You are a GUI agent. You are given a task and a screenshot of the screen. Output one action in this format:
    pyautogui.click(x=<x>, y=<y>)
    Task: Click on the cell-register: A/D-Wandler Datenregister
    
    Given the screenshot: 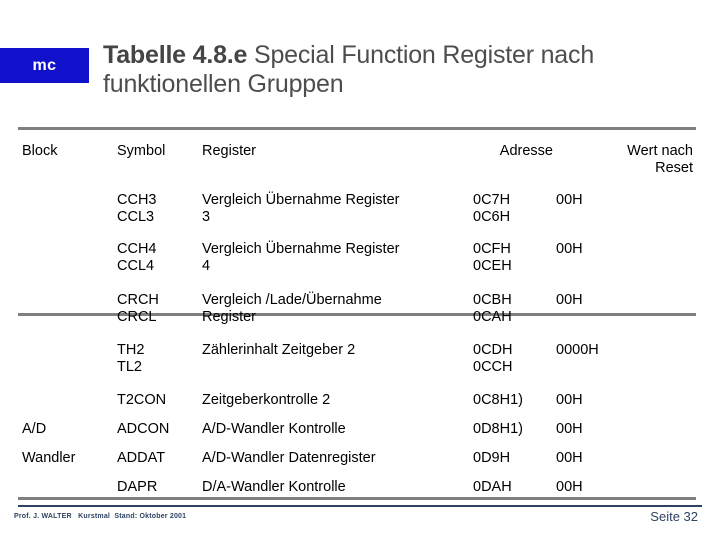 What is the action you would take?
    pyautogui.click(x=289, y=458)
    